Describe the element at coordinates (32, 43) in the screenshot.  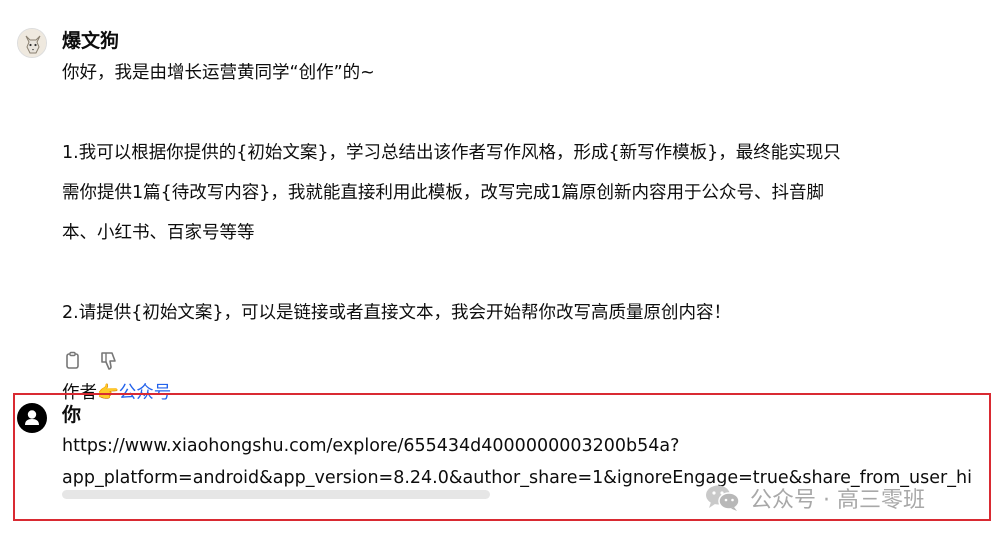
I see `dog-avatar-icon` at that location.